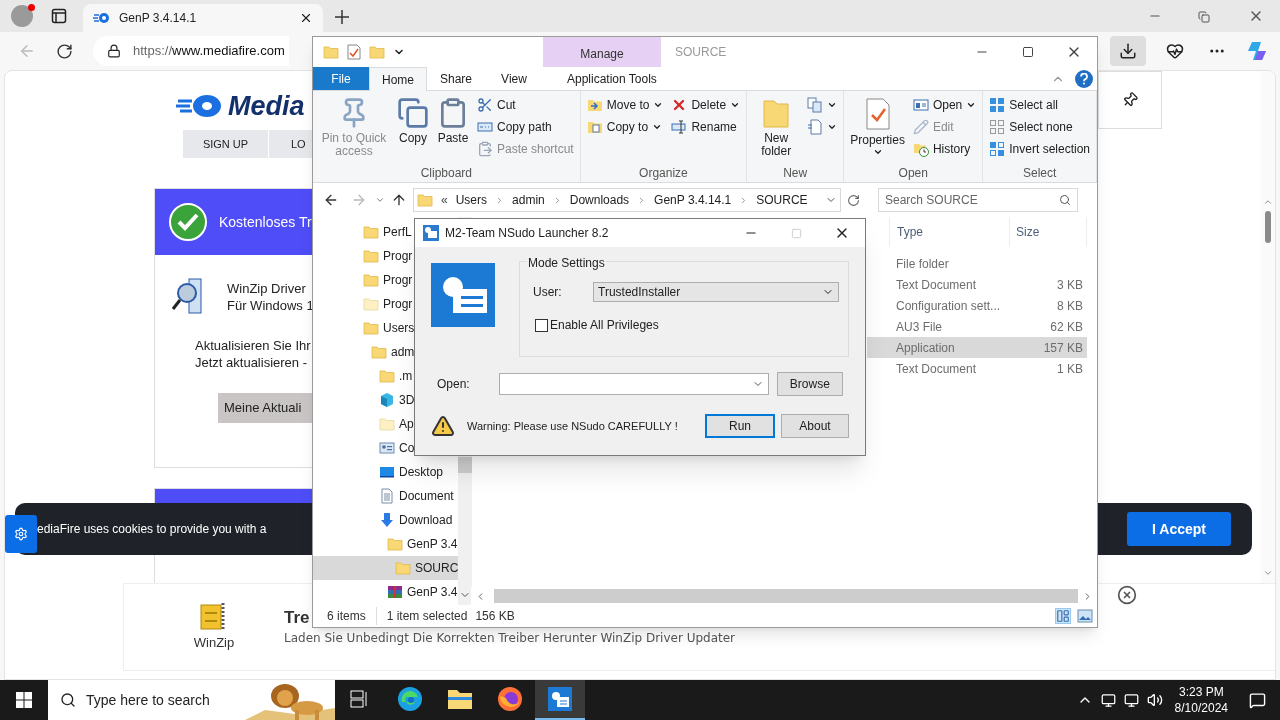 The width and height of the screenshot is (1280, 720). I want to click on update-button: Meine Aktuali, so click(265, 408).